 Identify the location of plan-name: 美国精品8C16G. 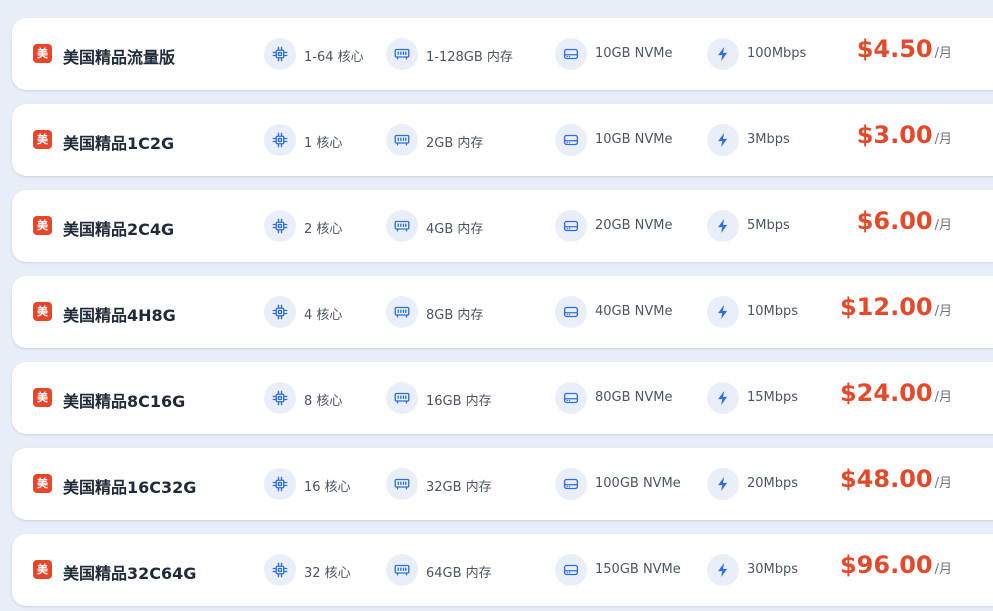
(124, 401).